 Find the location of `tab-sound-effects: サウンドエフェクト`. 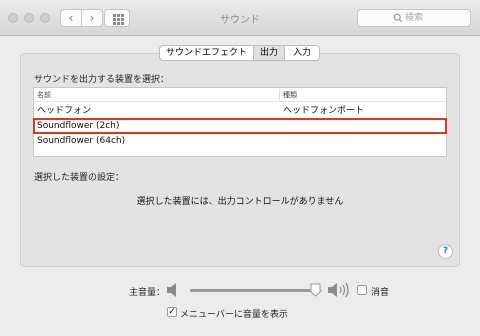

tab-sound-effects: サウンドエフェクト is located at coordinates (206, 53).